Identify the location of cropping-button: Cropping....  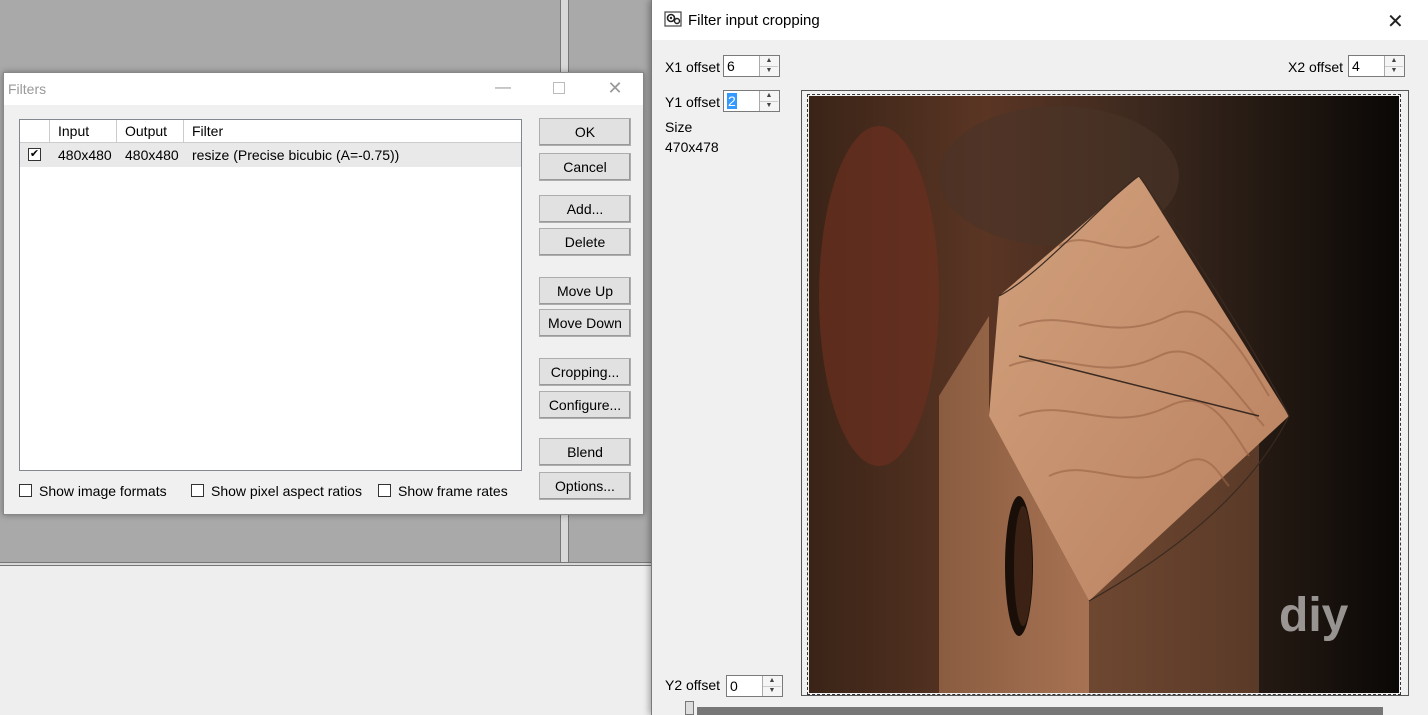
(585, 372).